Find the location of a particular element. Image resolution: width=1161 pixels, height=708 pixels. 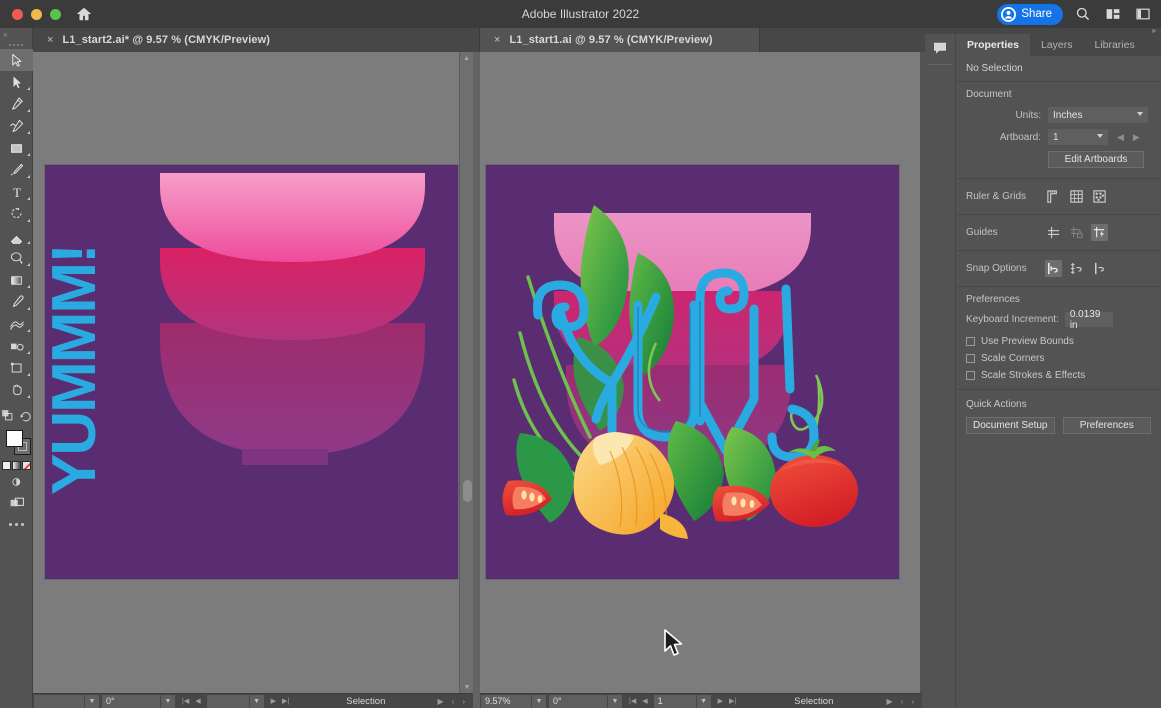

arrange-documents-icon is located at coordinates (1113, 14).